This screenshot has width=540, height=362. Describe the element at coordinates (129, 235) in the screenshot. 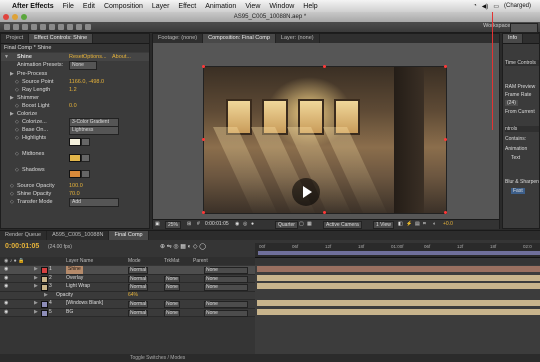

I see `tab-final-comp: Final Comp` at that location.